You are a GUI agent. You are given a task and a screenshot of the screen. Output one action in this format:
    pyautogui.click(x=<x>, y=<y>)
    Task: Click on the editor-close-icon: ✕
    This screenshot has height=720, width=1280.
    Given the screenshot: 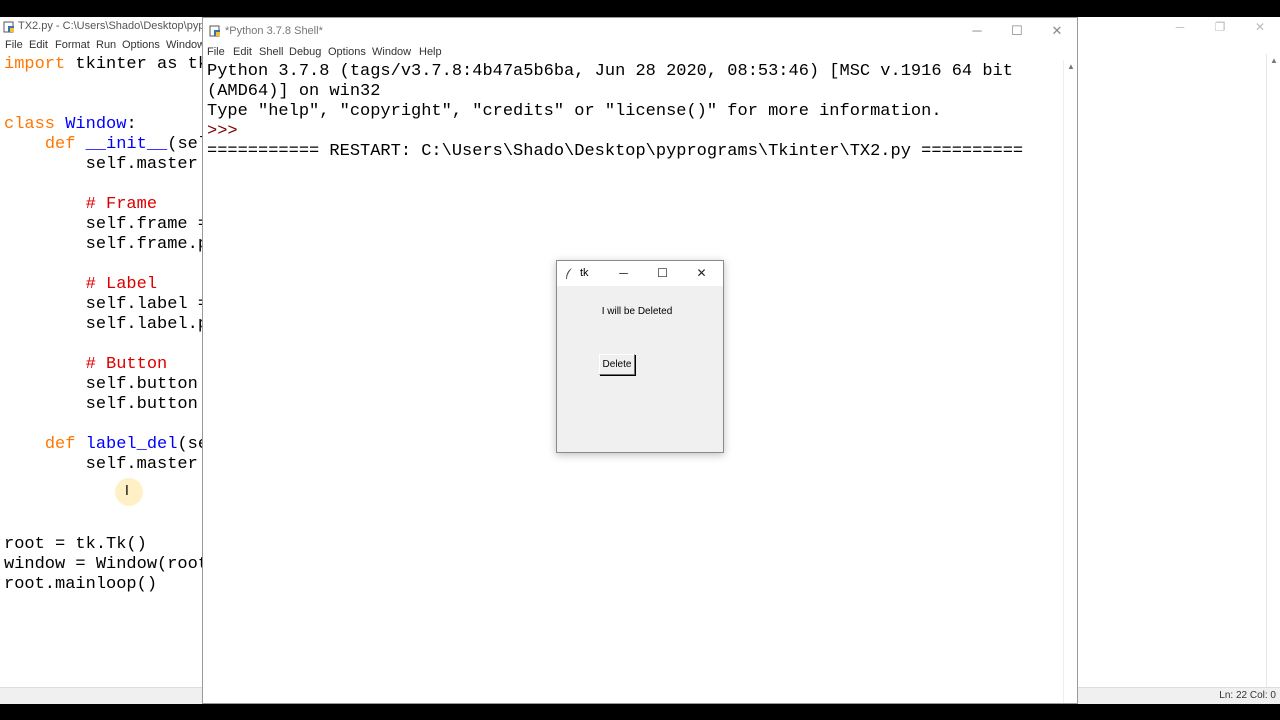 What is the action you would take?
    pyautogui.click(x=1260, y=27)
    